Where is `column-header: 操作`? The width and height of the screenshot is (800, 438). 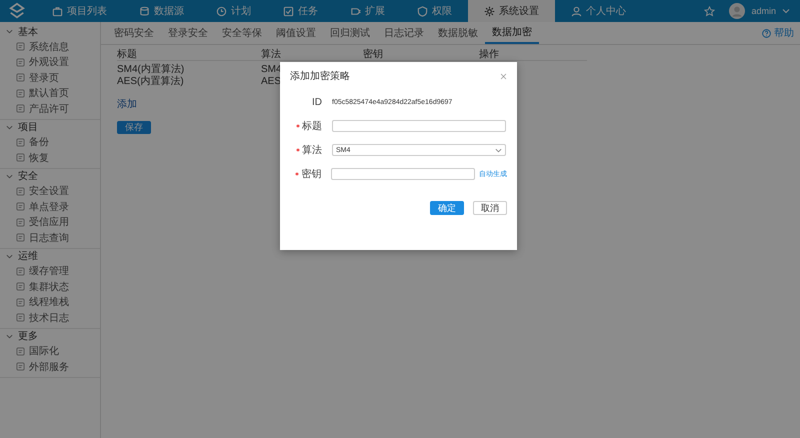
column-header: 操作 is located at coordinates (489, 54).